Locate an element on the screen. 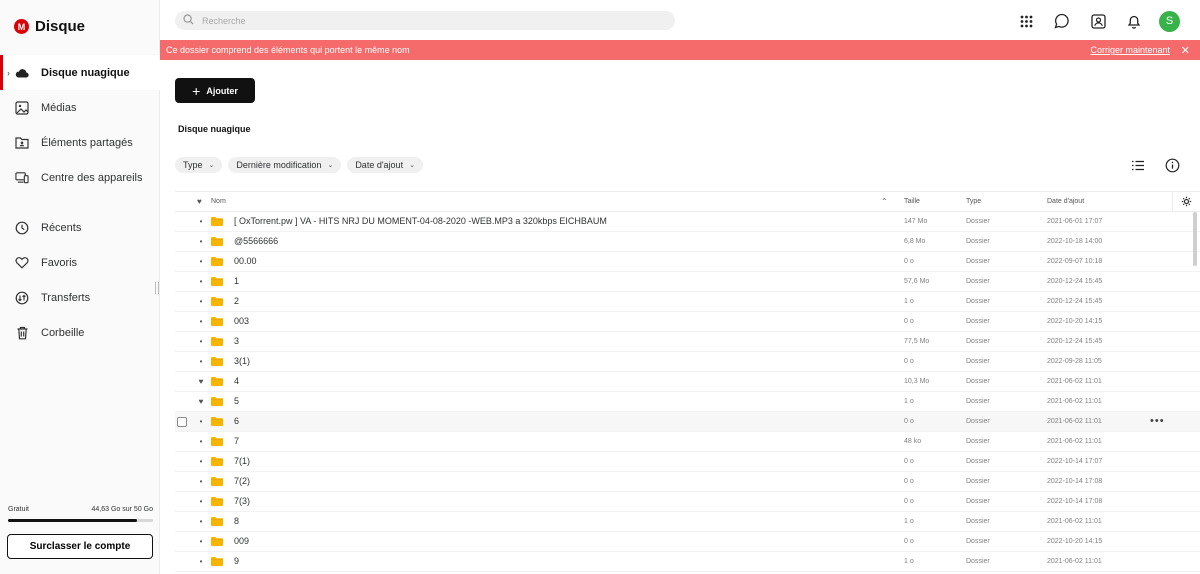 The height and width of the screenshot is (574, 1200). file-name: 00.00 is located at coordinates (245, 261).